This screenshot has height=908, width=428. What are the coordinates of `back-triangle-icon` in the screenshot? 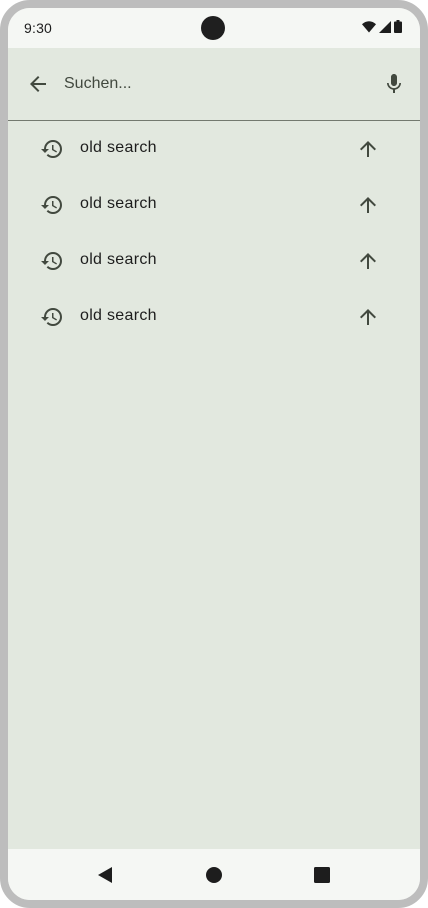 It's located at (105, 875).